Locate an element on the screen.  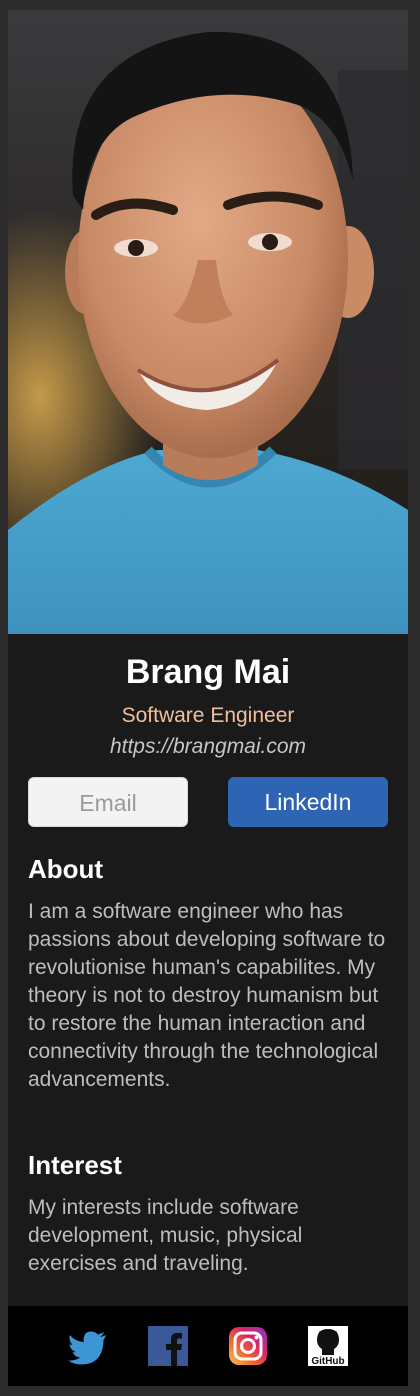
email-button: Email is located at coordinates (108, 802).